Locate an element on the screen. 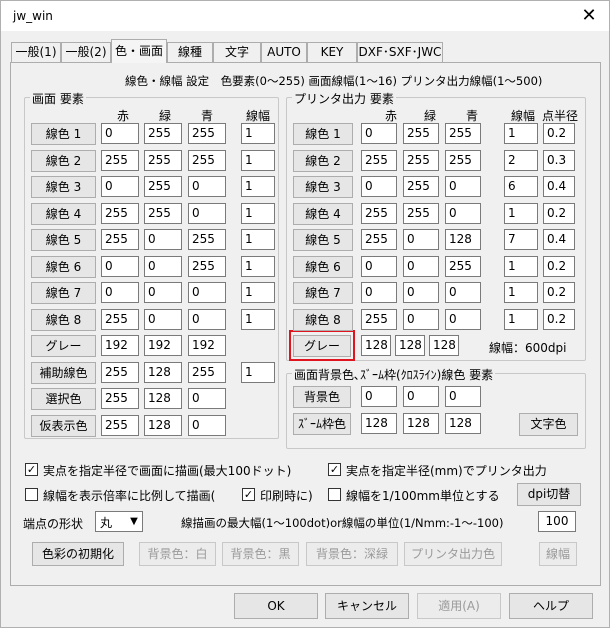  printer-line-color-button: 線色 3 is located at coordinates (323, 187).